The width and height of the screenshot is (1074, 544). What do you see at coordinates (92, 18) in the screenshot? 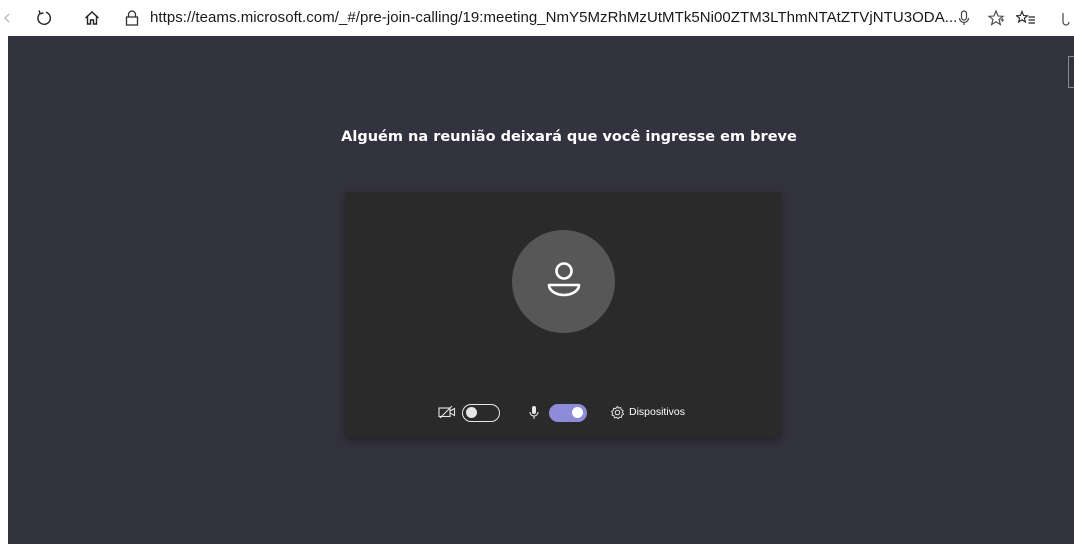
I see `home-icon` at bounding box center [92, 18].